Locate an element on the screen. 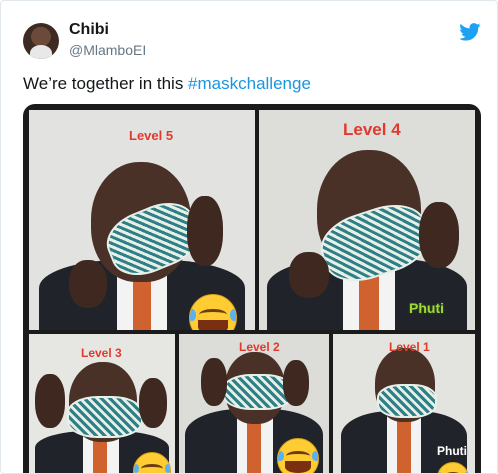 The width and height of the screenshot is (498, 474). author-handle: @MlamboEI is located at coordinates (107, 50).